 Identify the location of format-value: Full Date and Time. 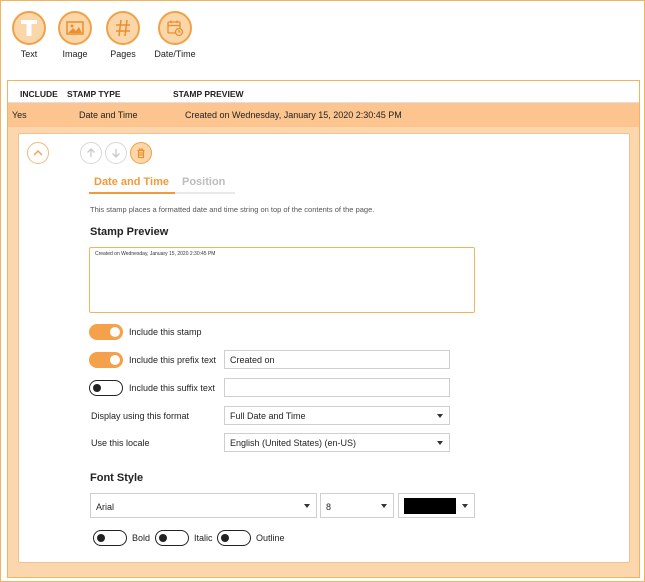
(268, 416).